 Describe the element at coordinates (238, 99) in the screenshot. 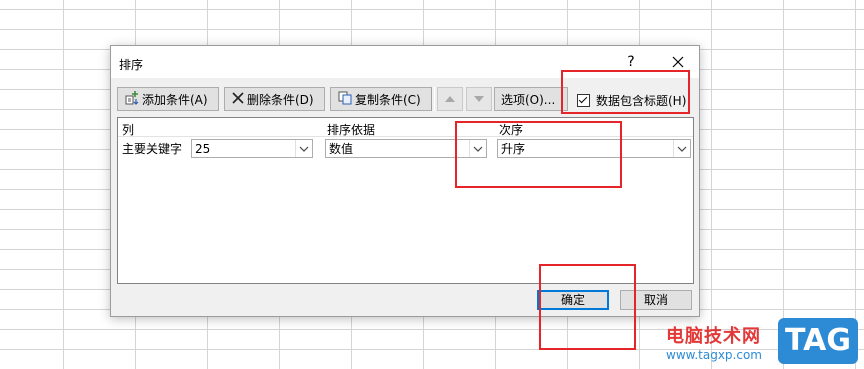

I see `delete-icon` at that location.